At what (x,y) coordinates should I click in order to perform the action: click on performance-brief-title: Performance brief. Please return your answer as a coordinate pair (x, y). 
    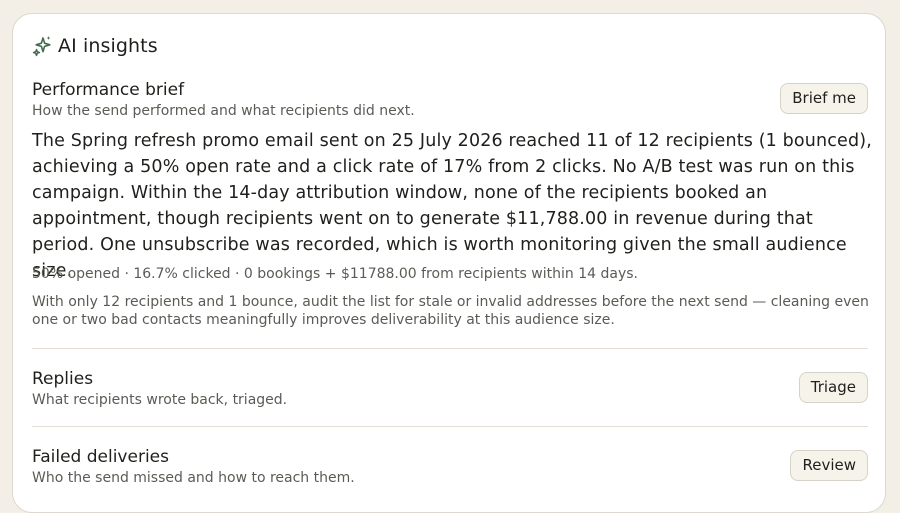
    Looking at the image, I should click on (108, 90).